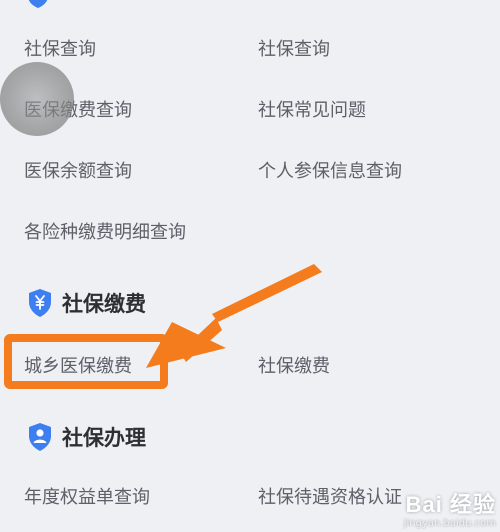  I want to click on social-security-query-link-2: 社保查询, so click(294, 50).